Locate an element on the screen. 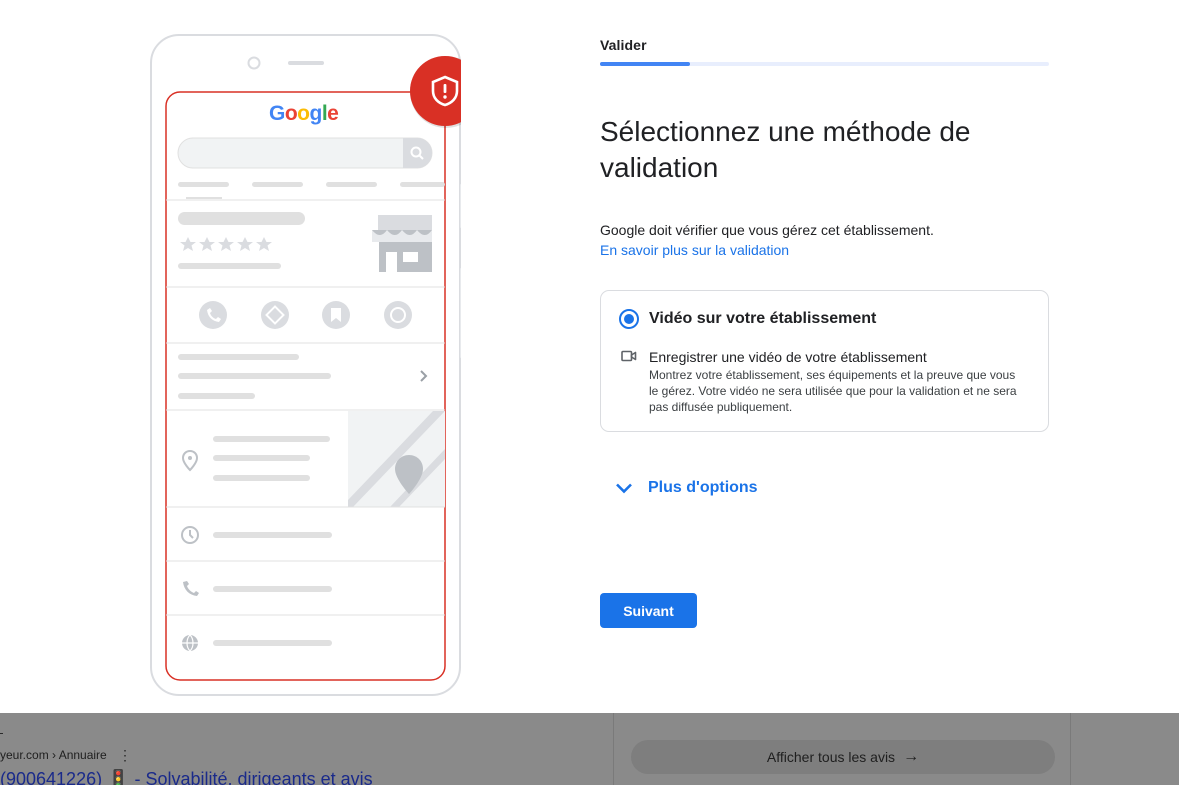 Image resolution: width=1179 pixels, height=785 pixels. google-logo: Google is located at coordinates (304, 114).